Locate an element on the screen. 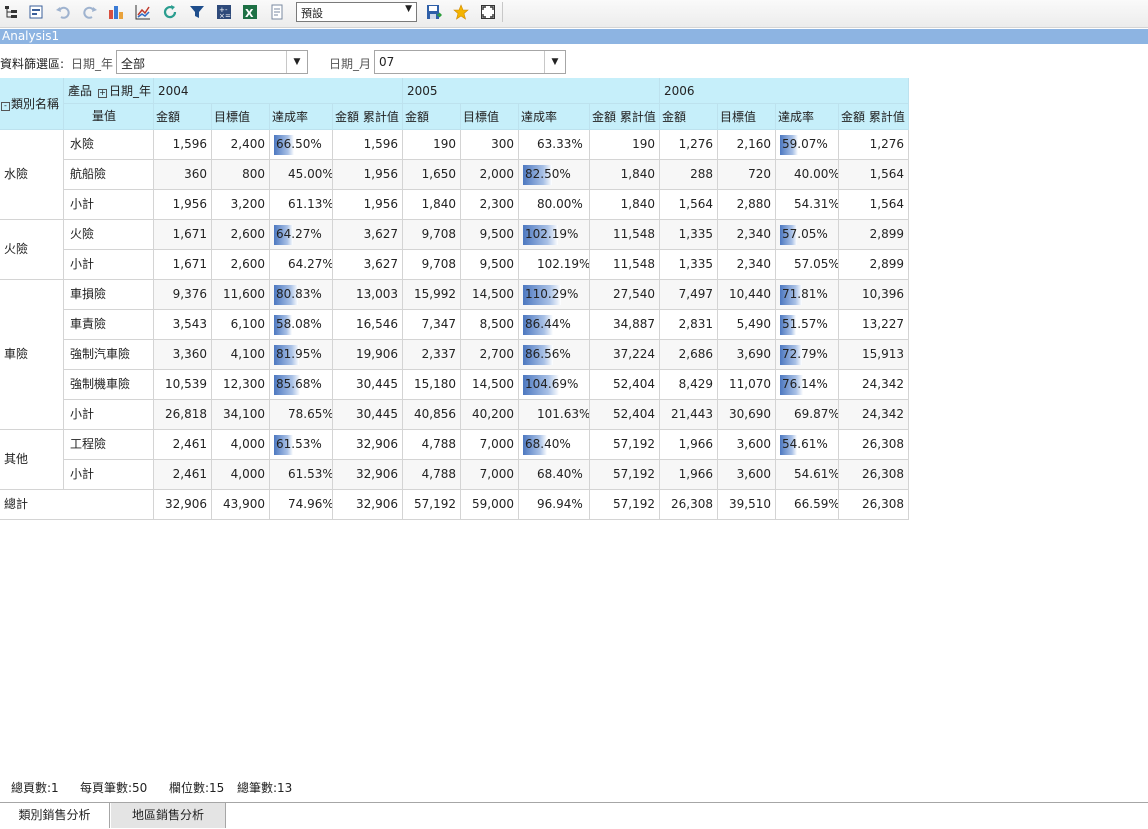 This screenshot has height=829, width=1148. table-cell: 24,342 is located at coordinates (874, 385).